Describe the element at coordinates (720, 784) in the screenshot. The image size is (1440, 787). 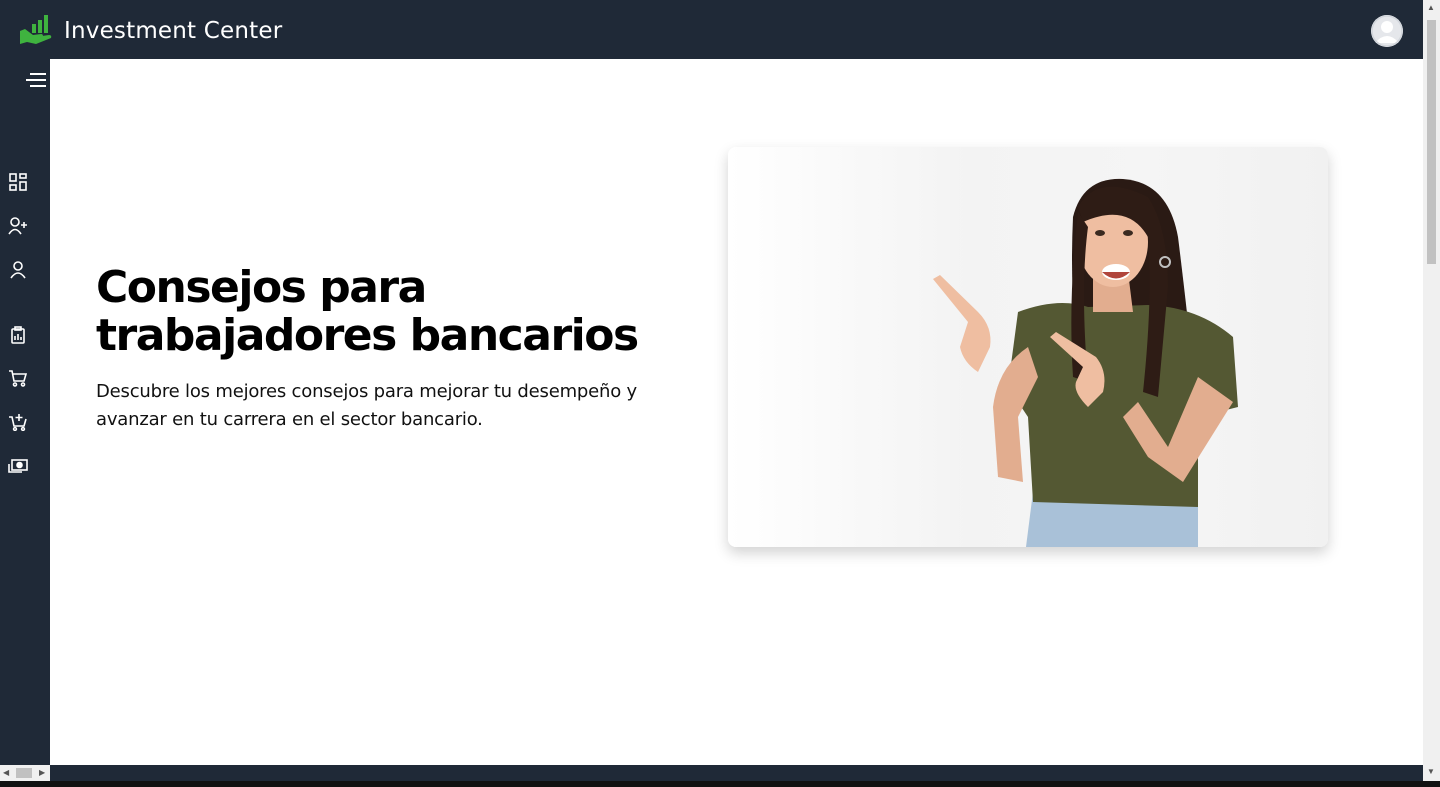
I see `taskbar-edge` at that location.